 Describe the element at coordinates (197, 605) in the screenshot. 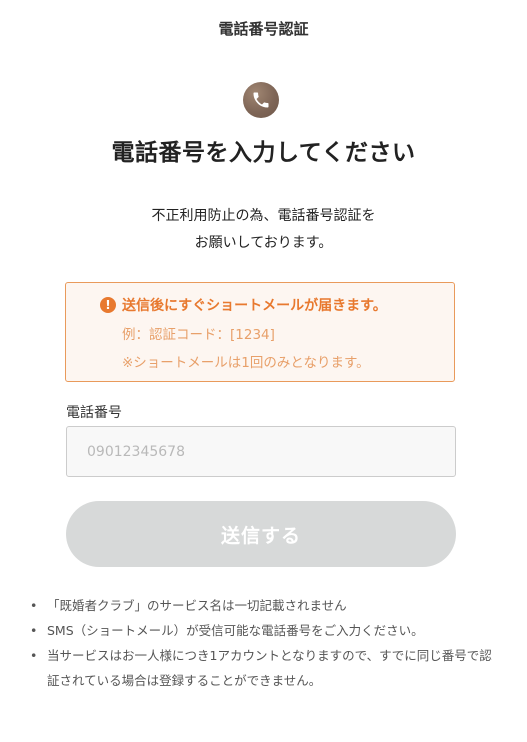

I see `note-text: 「既婚者クラブ」のサービス名は一切記載されません` at that location.